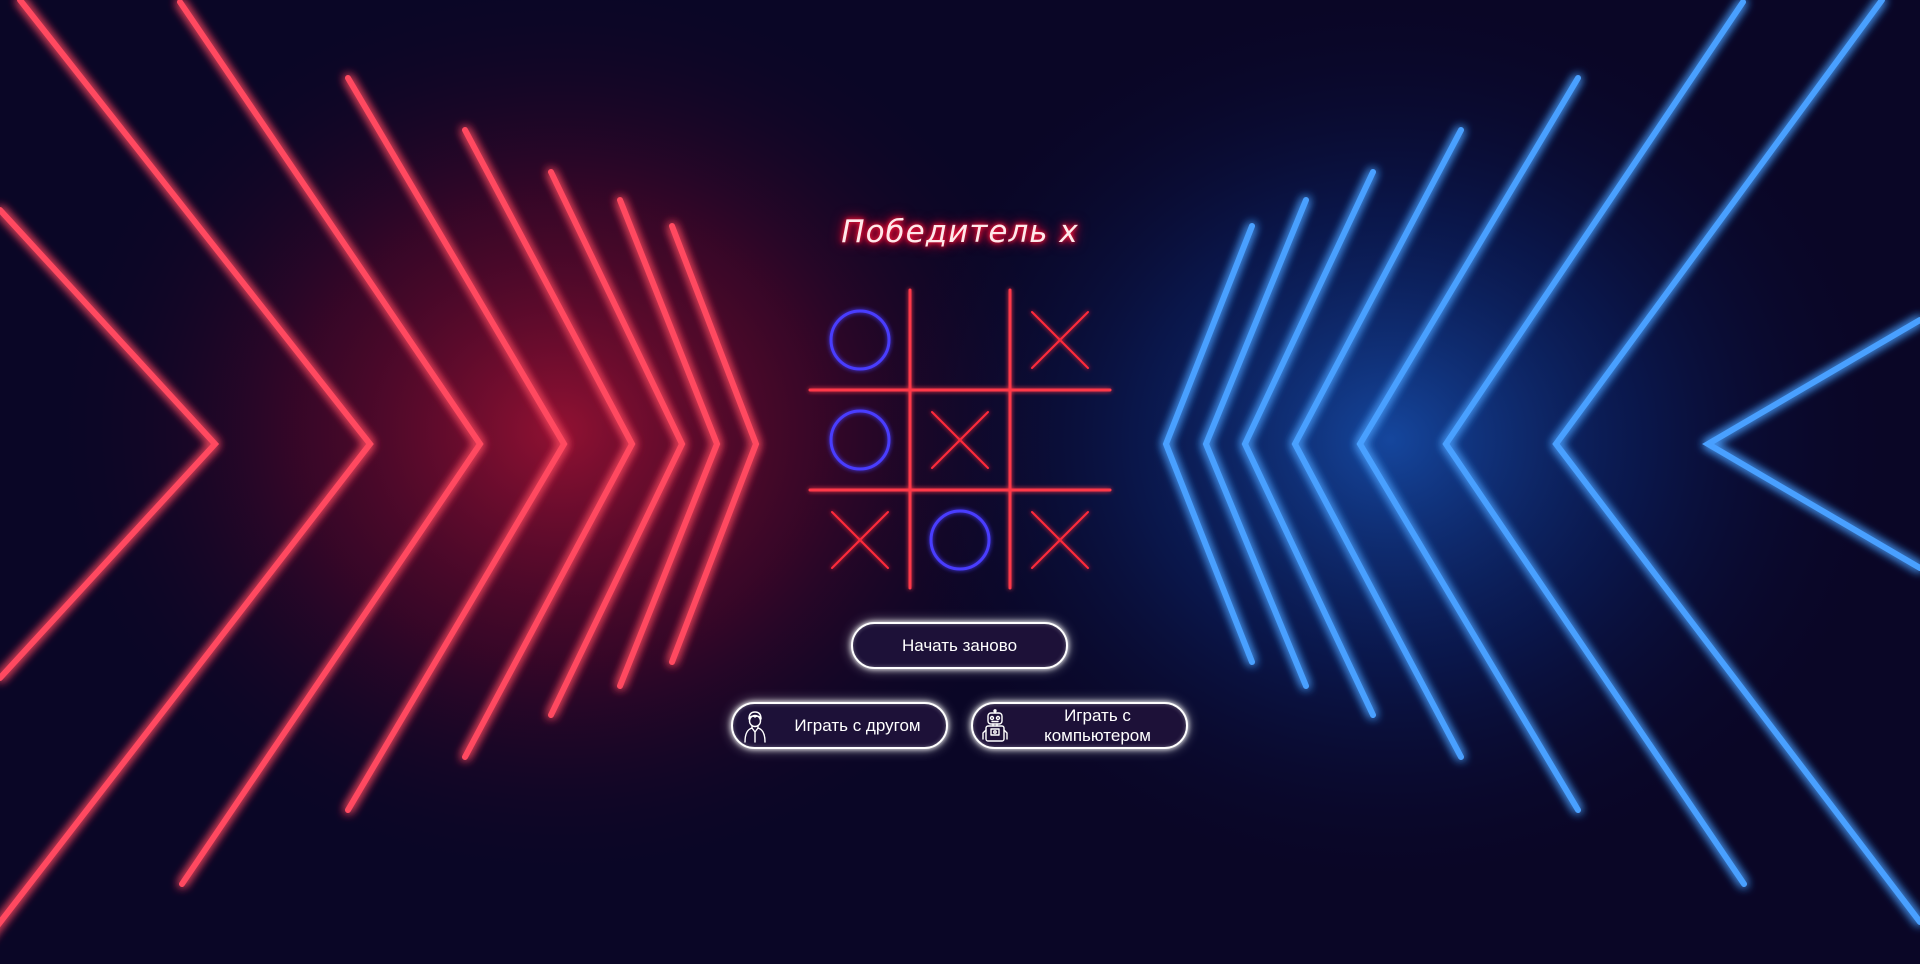 The image size is (1920, 964). Describe the element at coordinates (995, 725) in the screenshot. I see `robot-icon` at that location.